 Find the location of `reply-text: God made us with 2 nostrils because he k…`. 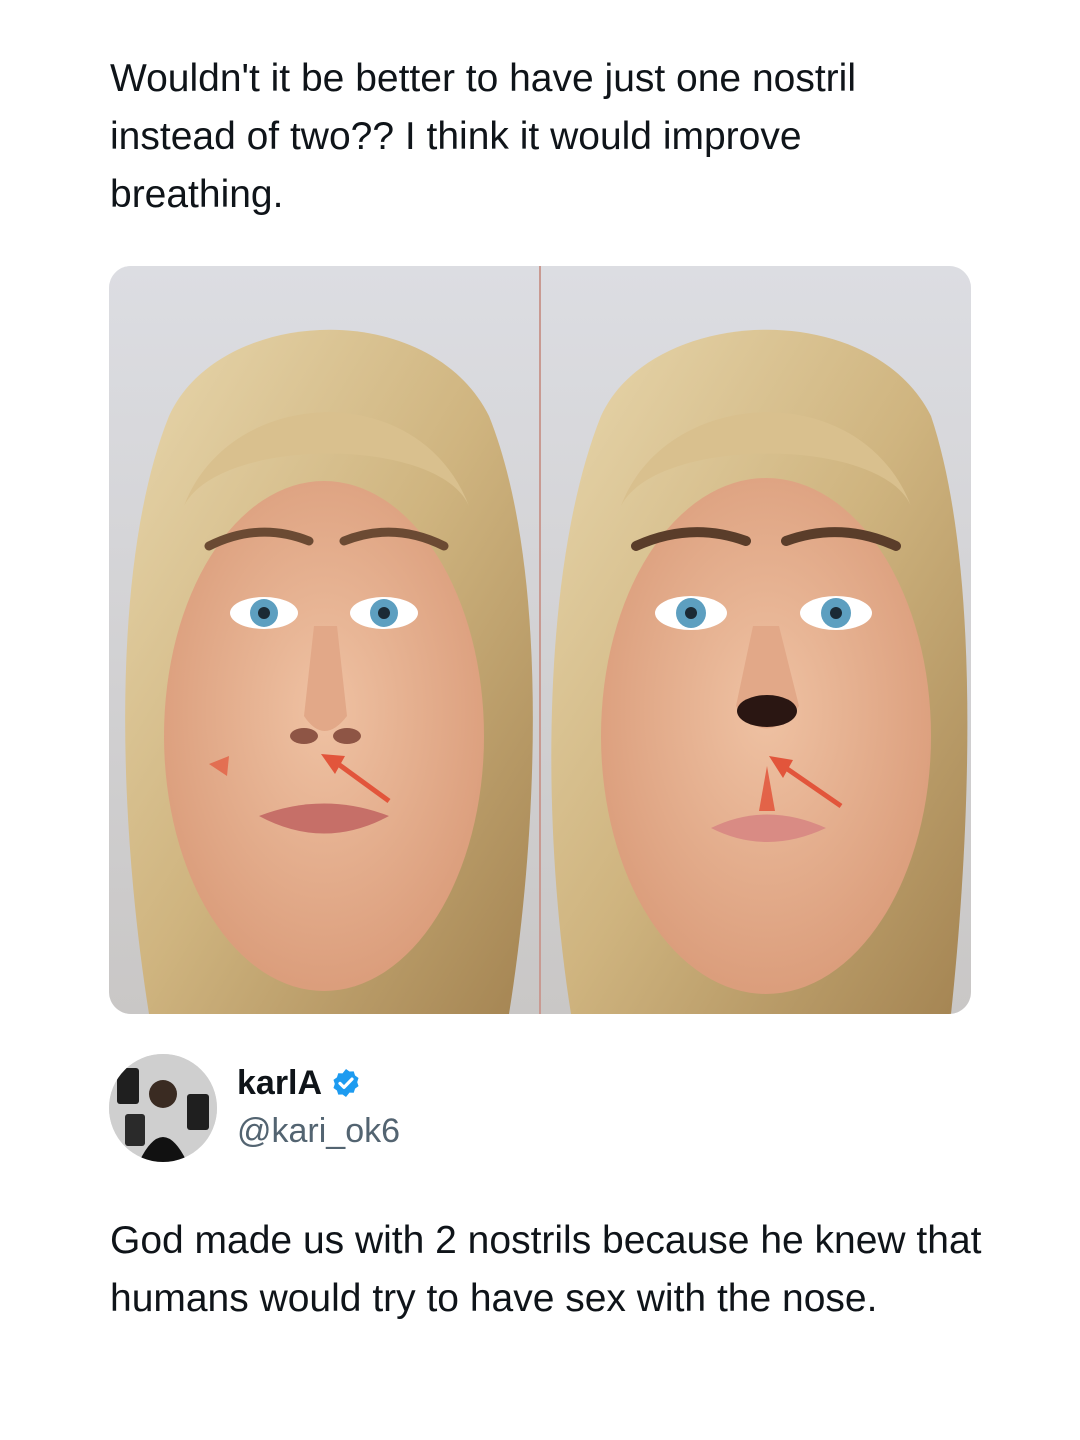

reply-text: God made us with 2 nostrils because he k… is located at coordinates (546, 1269).